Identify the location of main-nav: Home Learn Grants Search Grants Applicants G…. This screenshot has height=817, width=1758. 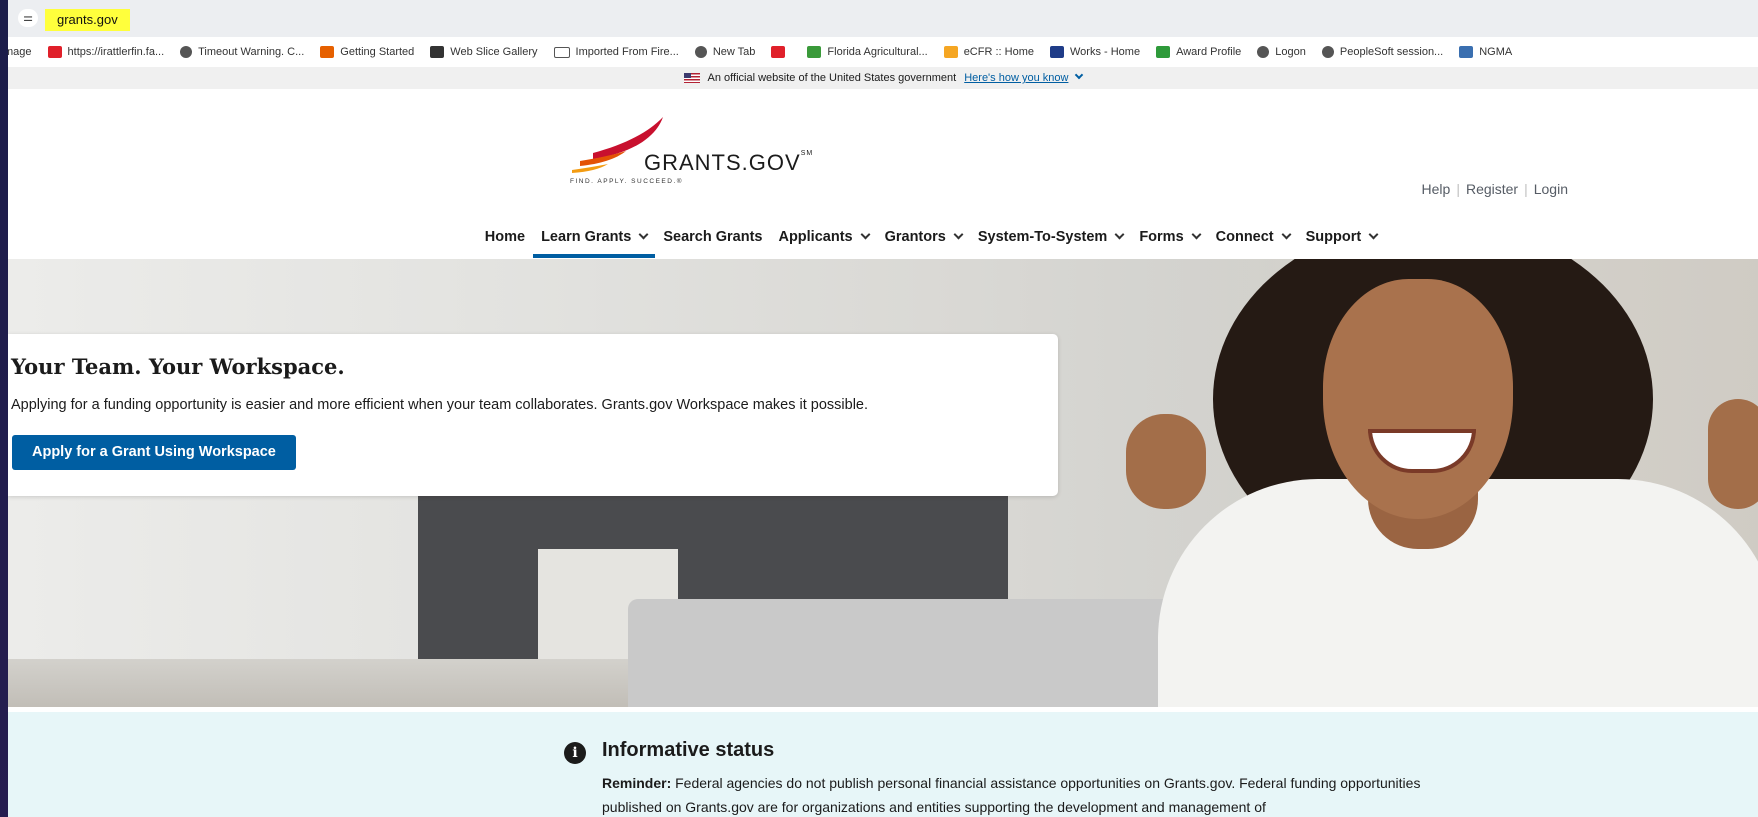
(883, 237).